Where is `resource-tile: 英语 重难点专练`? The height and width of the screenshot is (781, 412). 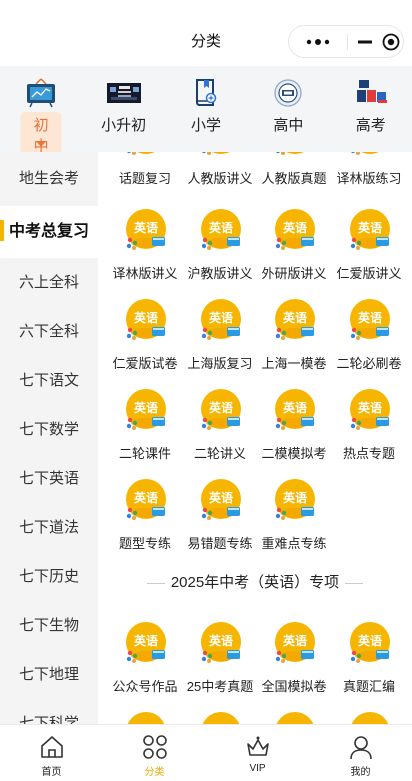 resource-tile: 英语 重难点专练 is located at coordinates (294, 520).